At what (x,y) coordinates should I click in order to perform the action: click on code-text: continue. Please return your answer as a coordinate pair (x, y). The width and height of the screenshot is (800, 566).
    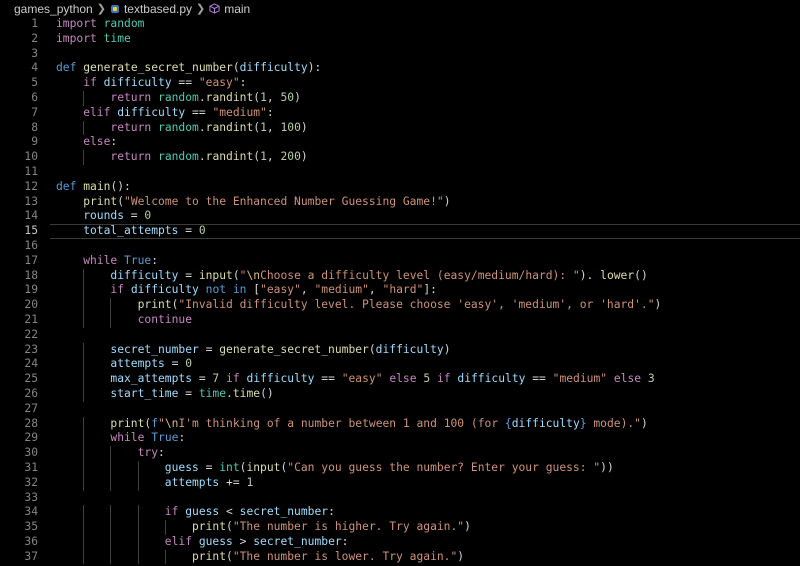
    Looking at the image, I should click on (165, 320).